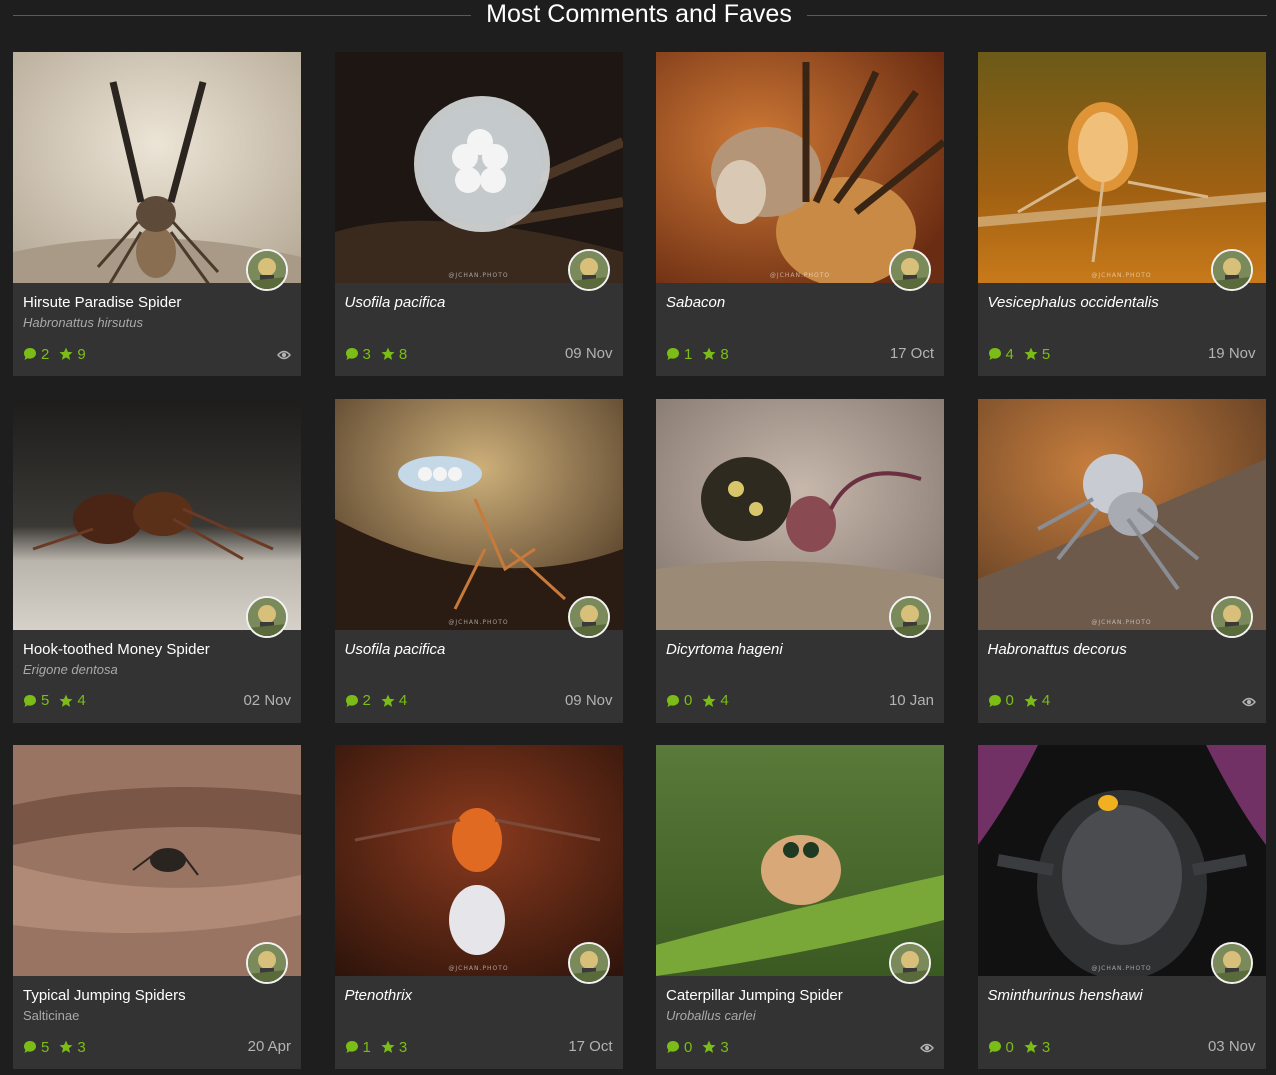 This screenshot has width=1276, height=1075. Describe the element at coordinates (776, 650) in the screenshot. I see `photo-title: Dicyrtoma hageni` at that location.